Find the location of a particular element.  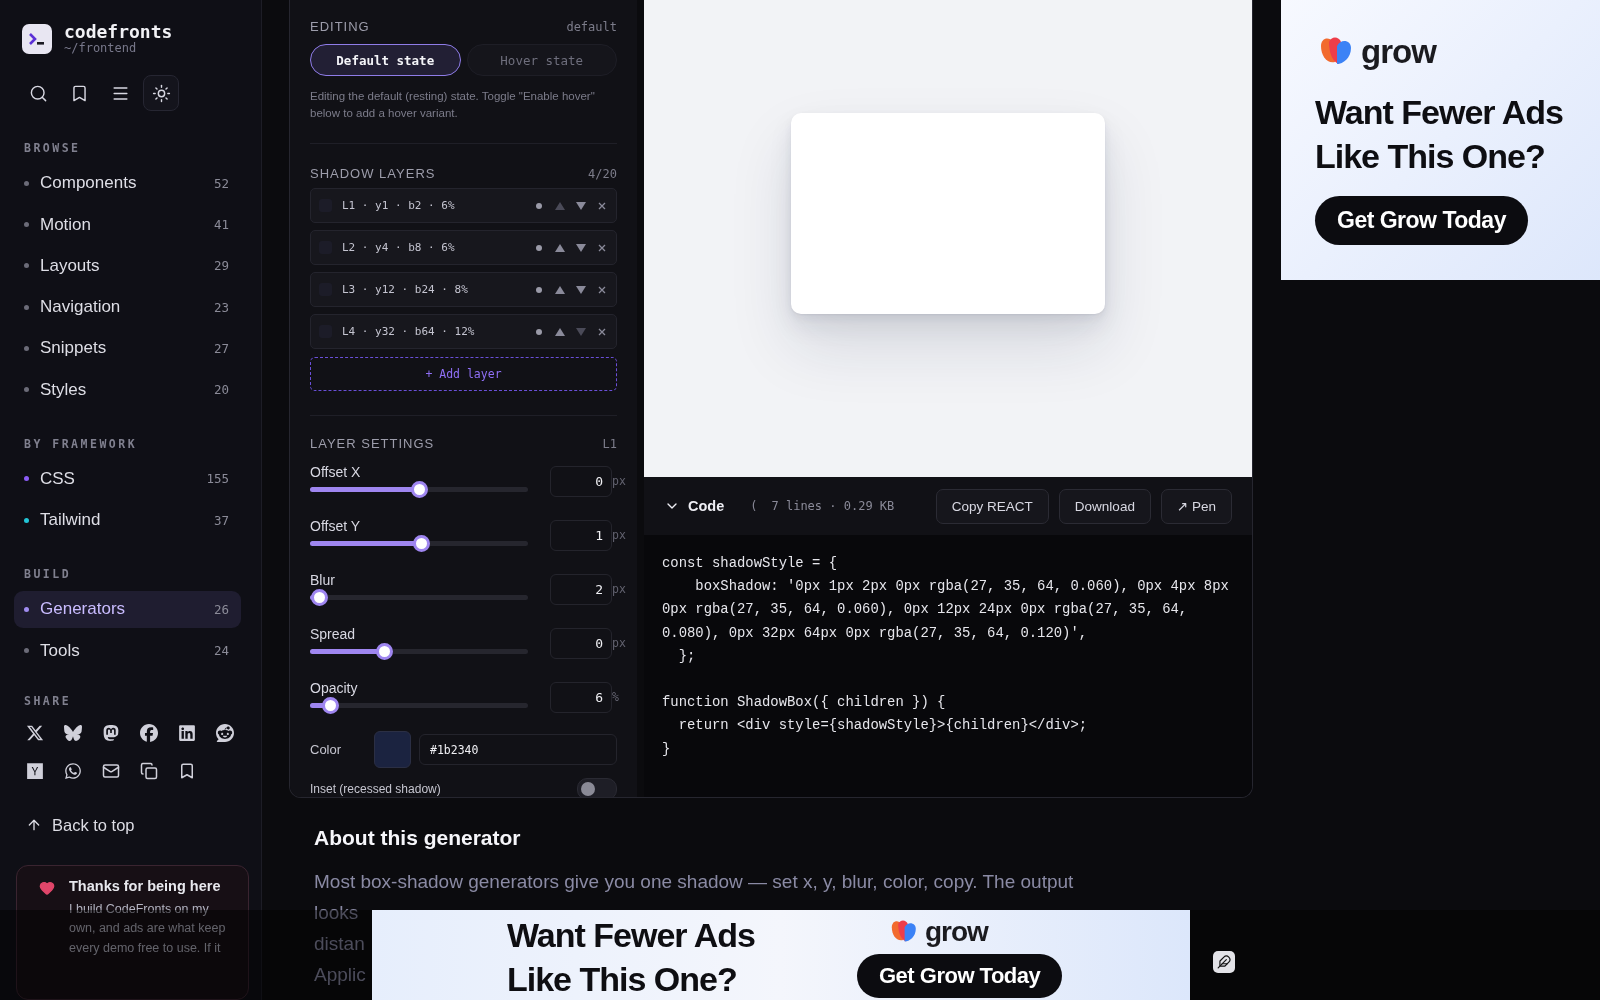

sidebar-item: Navigation 23 is located at coordinates (127, 307).